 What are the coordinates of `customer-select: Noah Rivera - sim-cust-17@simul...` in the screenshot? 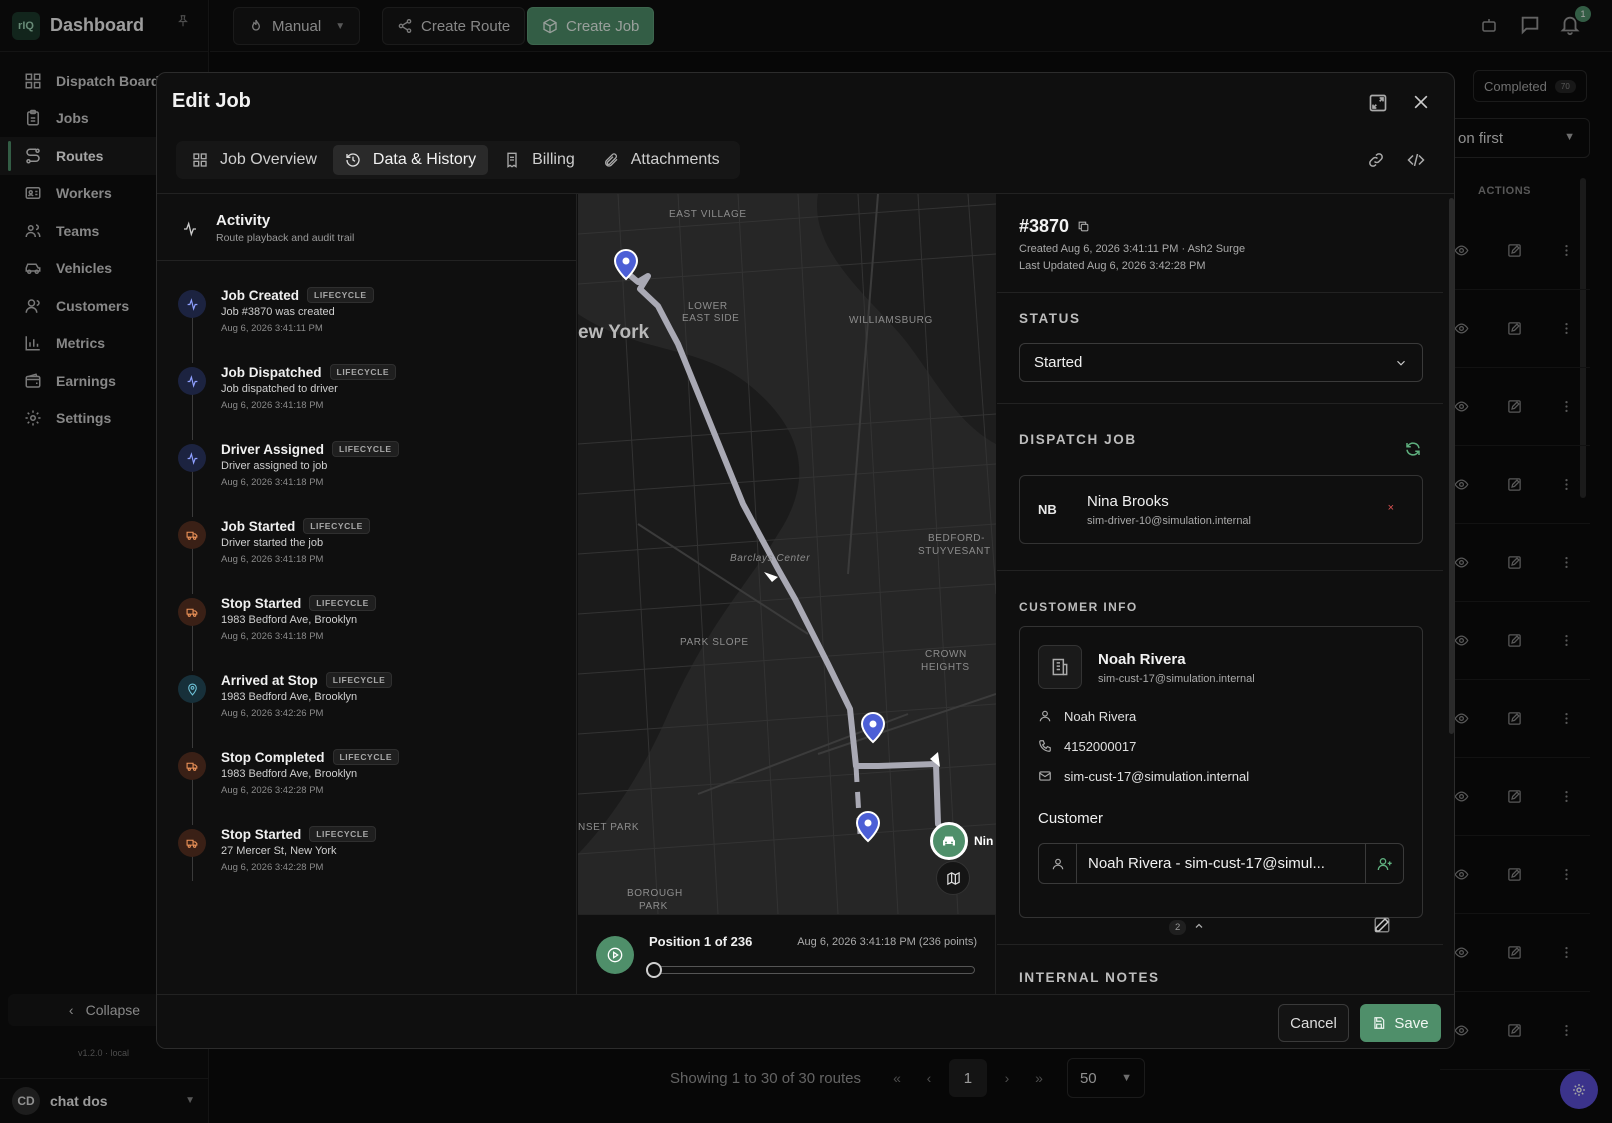 It's located at (1221, 863).